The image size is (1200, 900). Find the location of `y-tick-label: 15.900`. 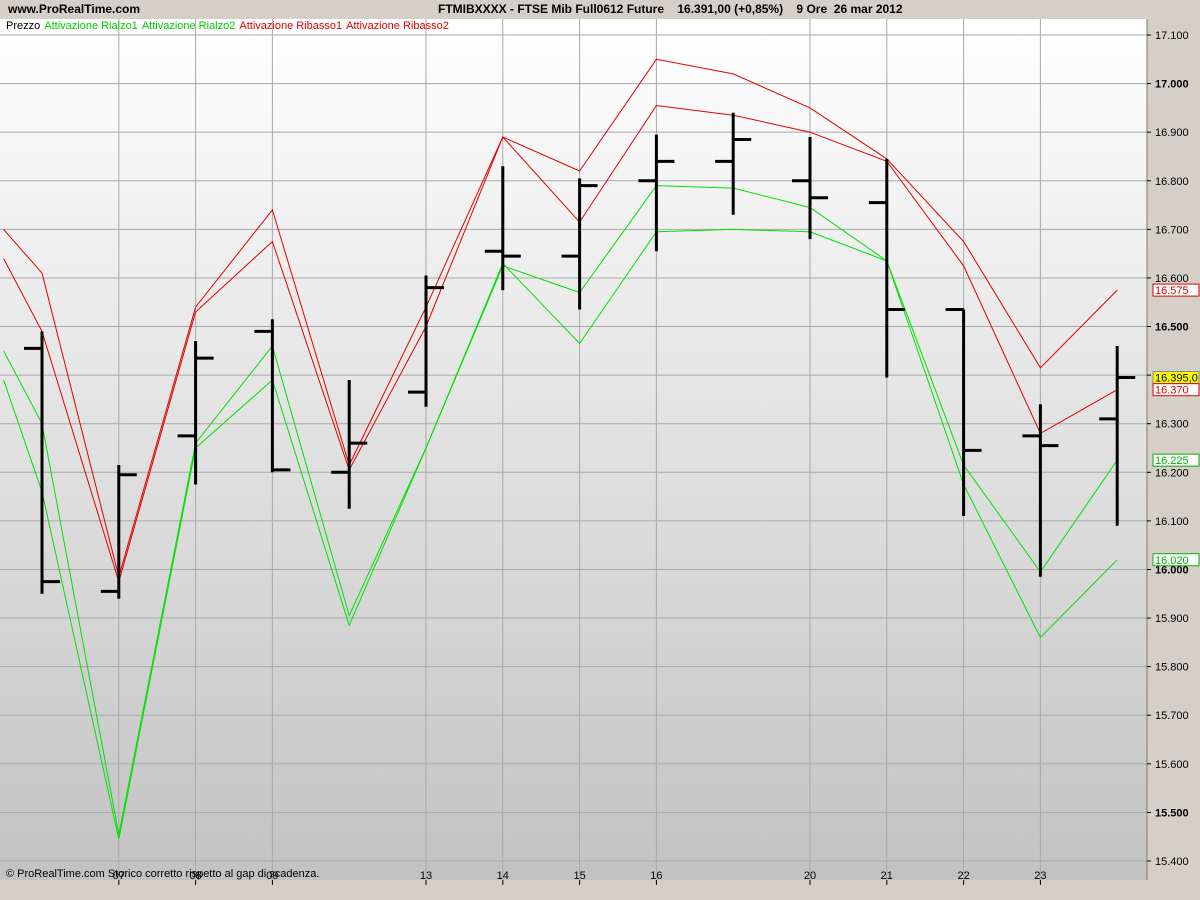

y-tick-label: 15.900 is located at coordinates (1172, 619).